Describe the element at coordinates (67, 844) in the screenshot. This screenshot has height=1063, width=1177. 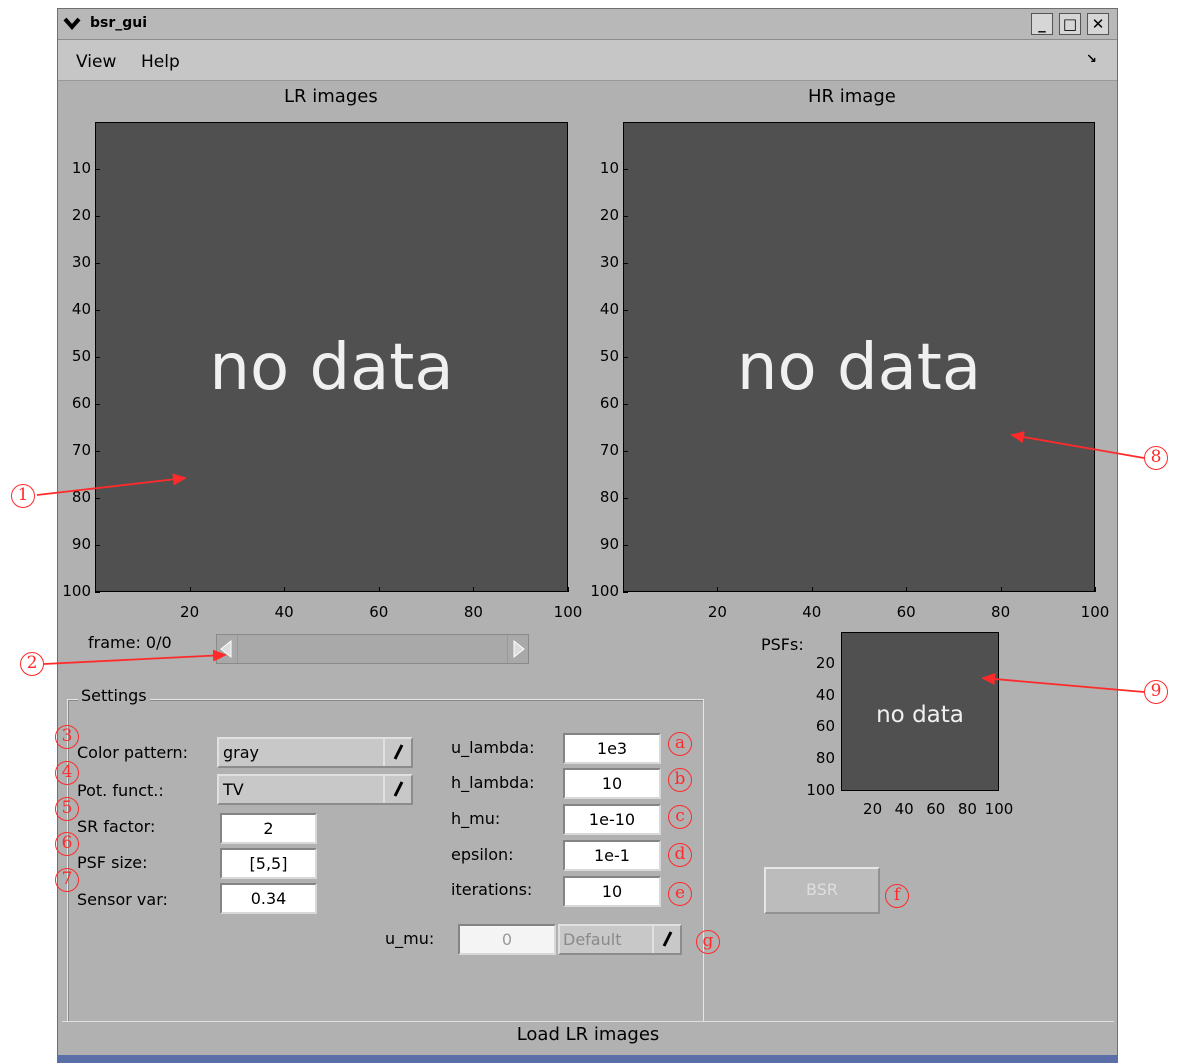
I see `annotation-6: 6` at that location.